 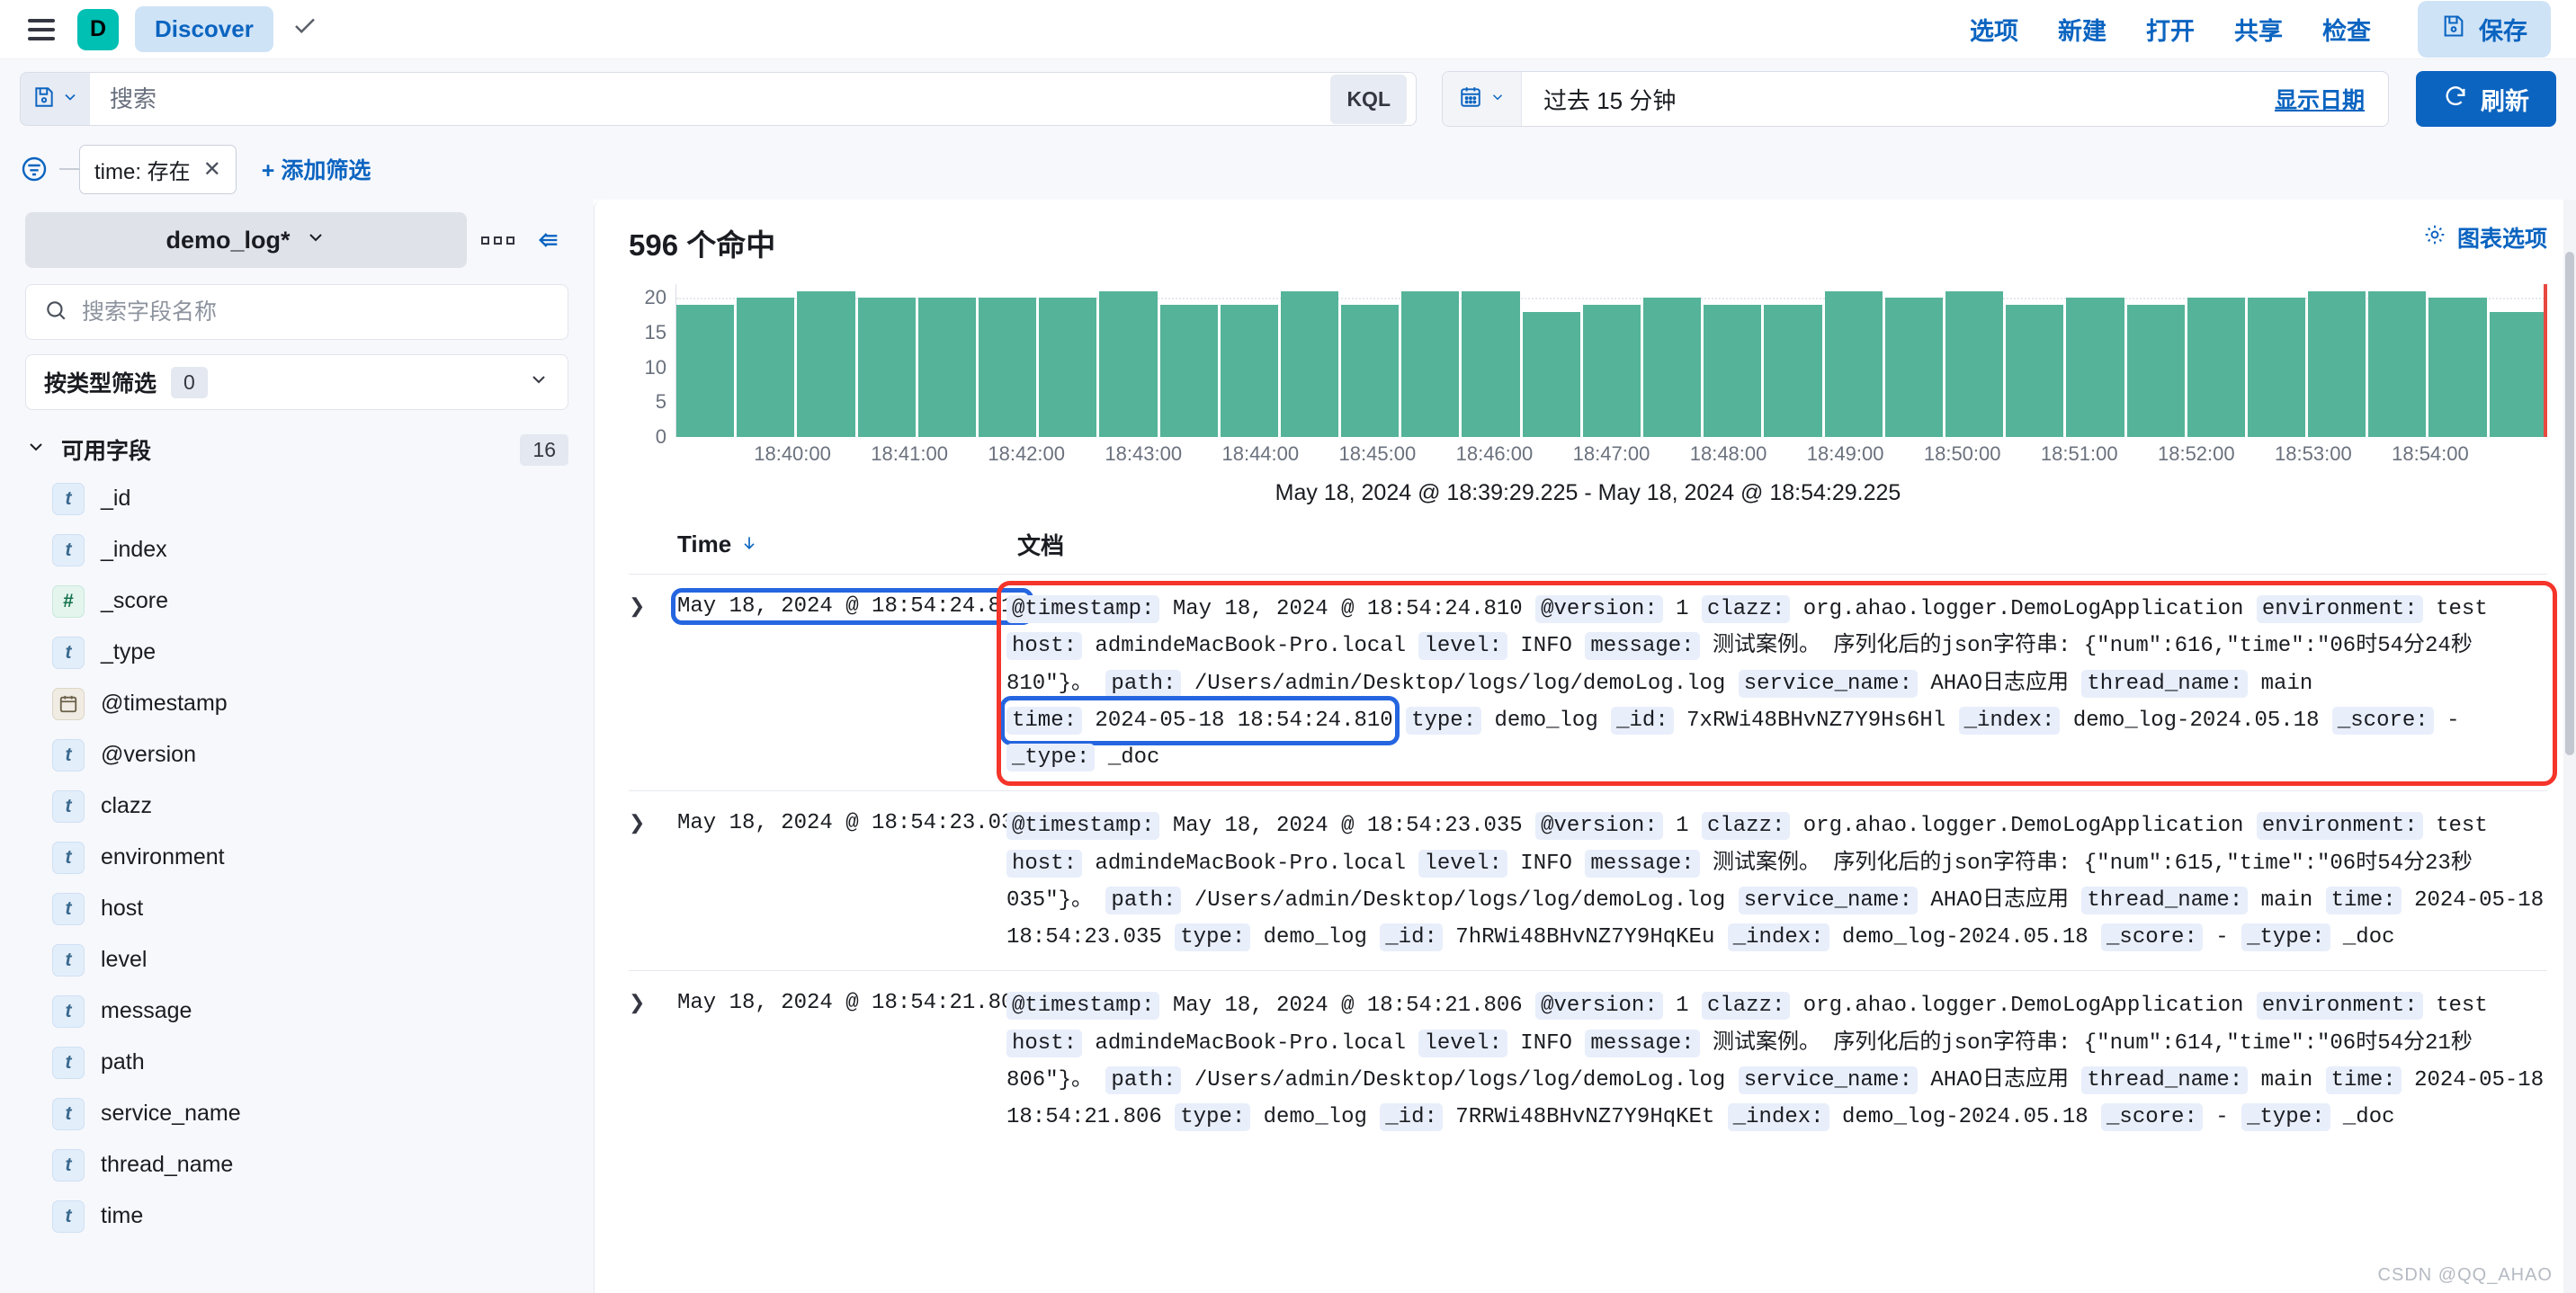 I want to click on x-axis-tick: 18:52:00, so click(x=2196, y=453).